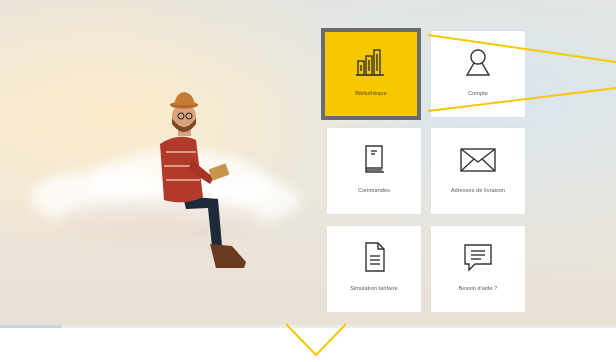 Image resolution: width=616 pixels, height=362 pixels. I want to click on tile-label: Besoin d'aide ?, so click(478, 289).